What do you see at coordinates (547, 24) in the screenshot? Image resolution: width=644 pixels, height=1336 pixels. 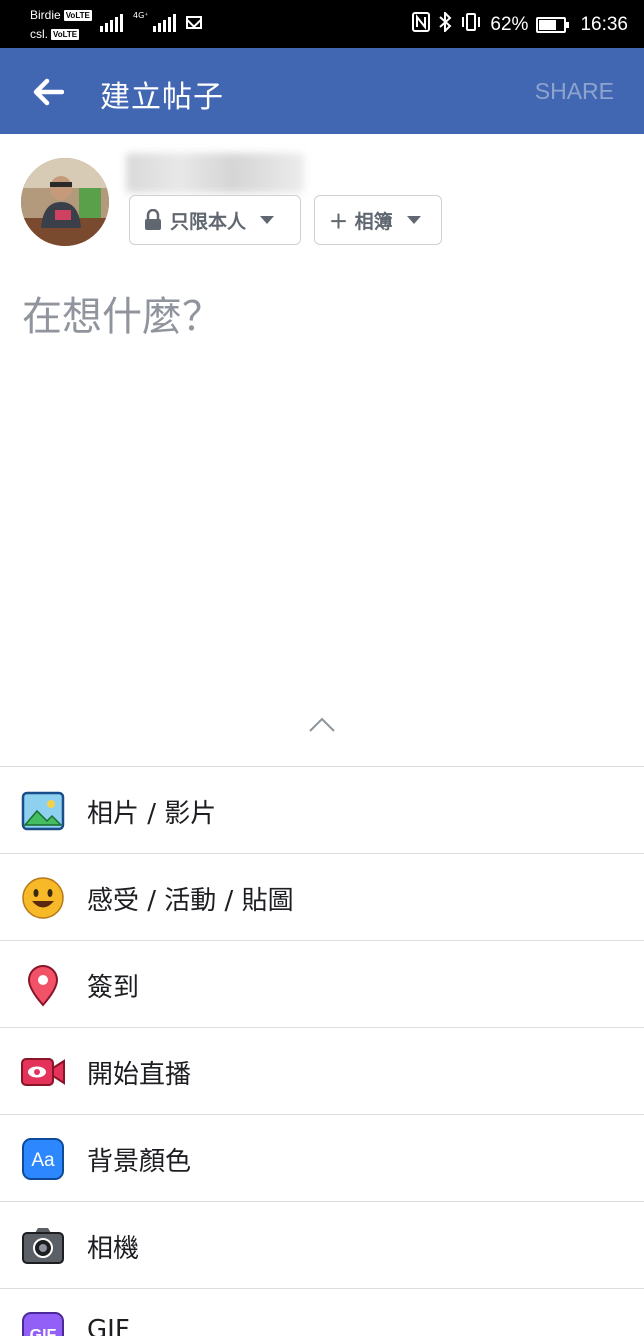 I see `battery-level` at bounding box center [547, 24].